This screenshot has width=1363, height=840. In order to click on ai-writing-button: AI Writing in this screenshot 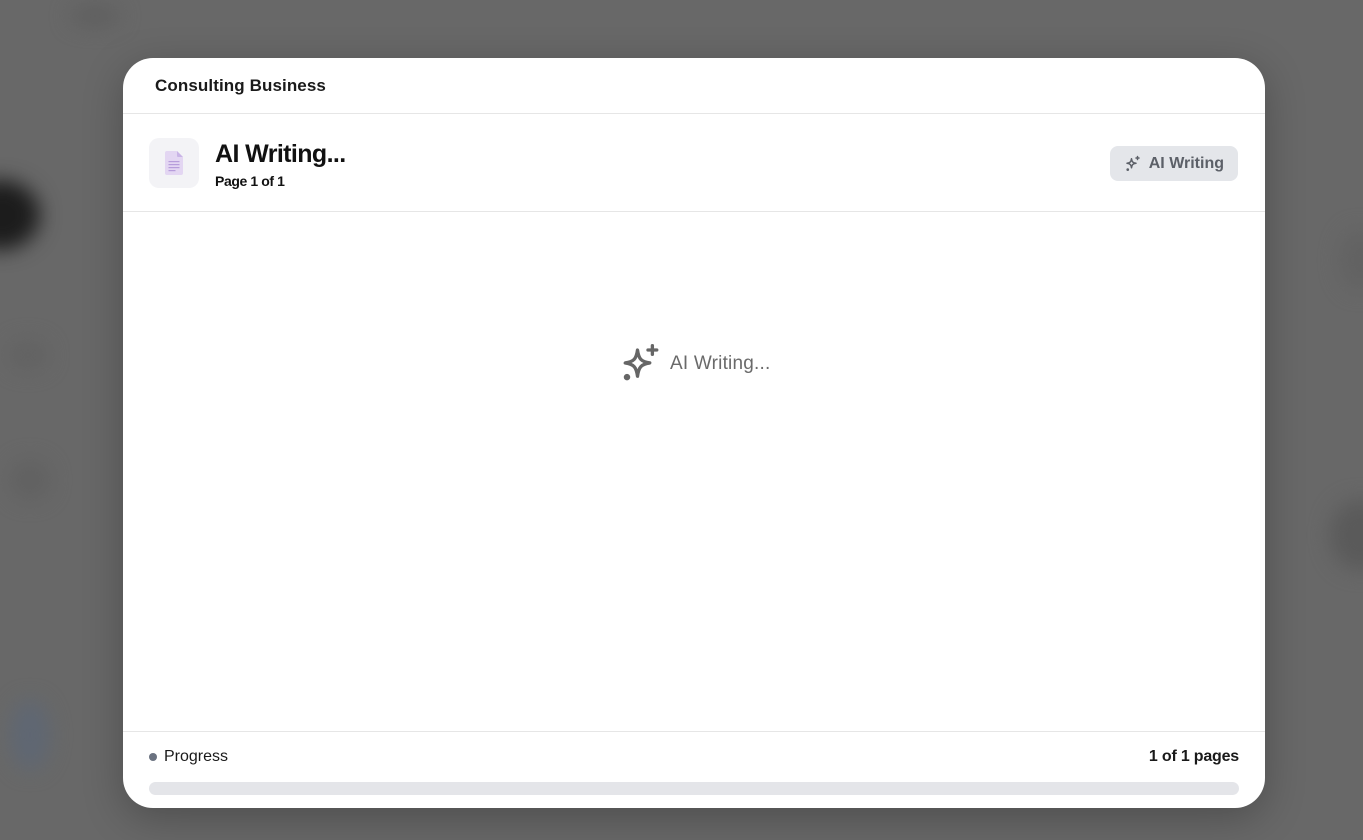, I will do `click(1173, 163)`.